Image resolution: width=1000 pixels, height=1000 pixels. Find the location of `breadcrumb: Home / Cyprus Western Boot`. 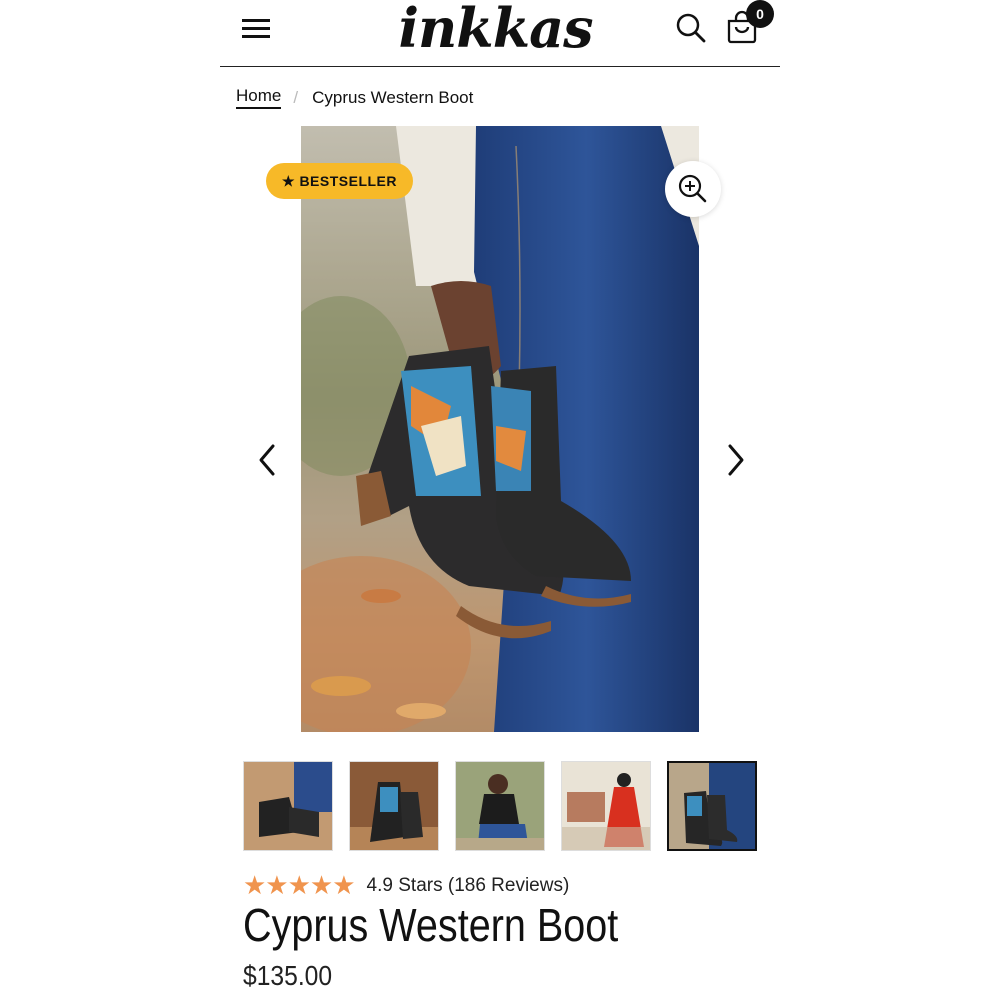

breadcrumb: Home / Cyprus Western Boot is located at coordinates (354, 97).